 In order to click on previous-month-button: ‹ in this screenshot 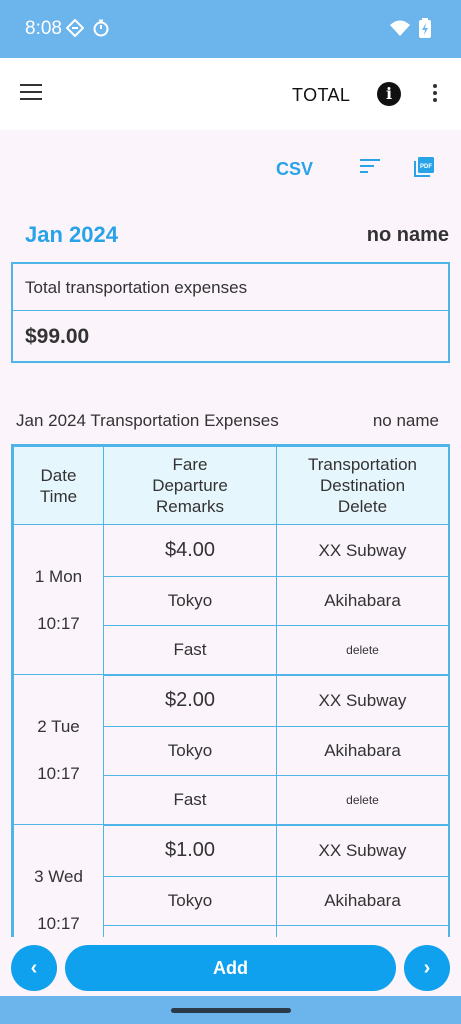, I will do `click(34, 968)`.